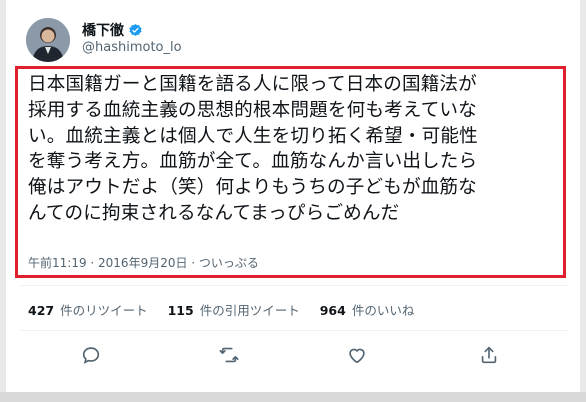 Image resolution: width=586 pixels, height=402 pixels. What do you see at coordinates (143, 262) in the screenshot?
I see `tweet-timestamp: 午前11:19 · 2016年9月20日 · ついっぷる` at bounding box center [143, 262].